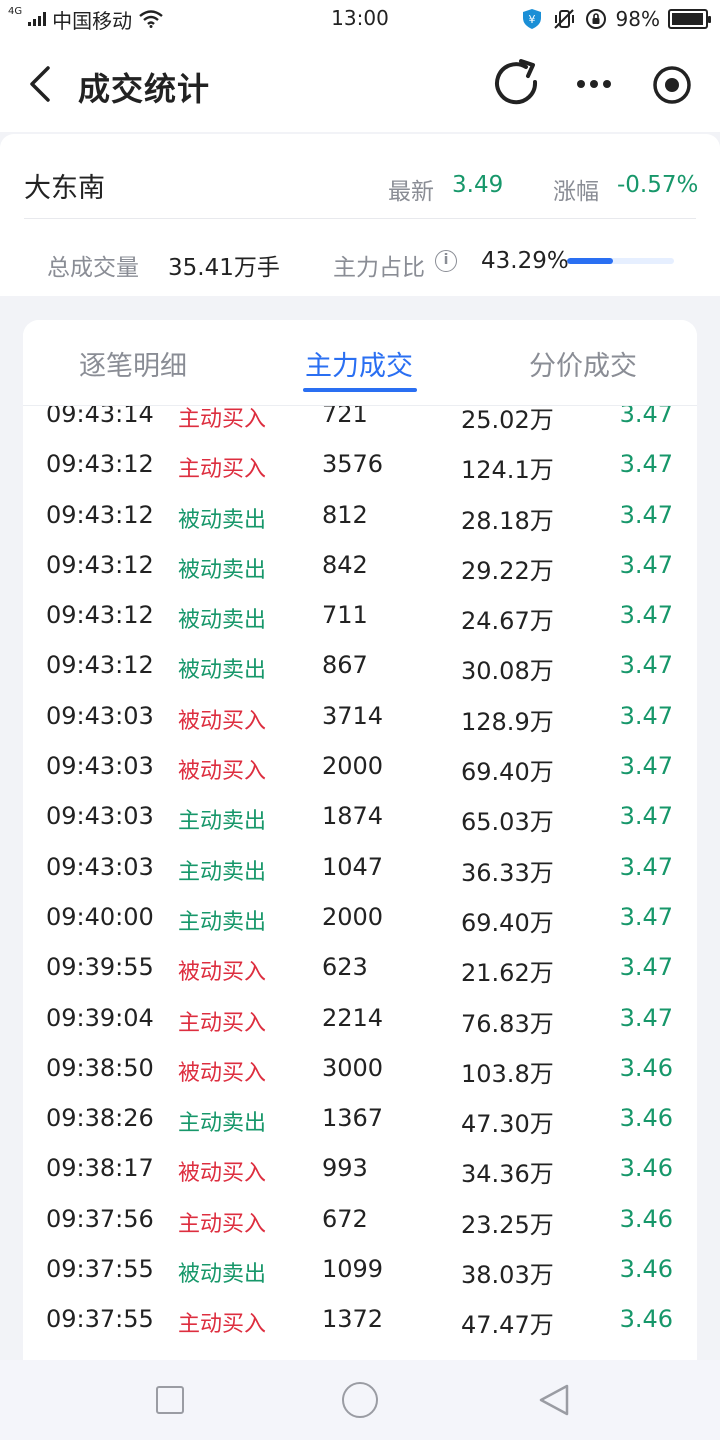 The width and height of the screenshot is (720, 1440). What do you see at coordinates (353, 1118) in the screenshot?
I see `trade-volume: 1367` at bounding box center [353, 1118].